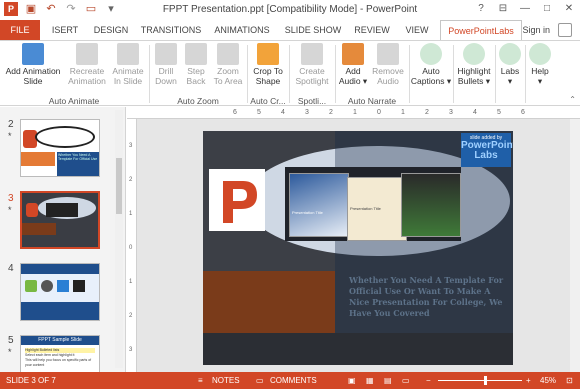 The height and width of the screenshot is (389, 580). I want to click on fit-to-window-icon: ⊡, so click(569, 380).